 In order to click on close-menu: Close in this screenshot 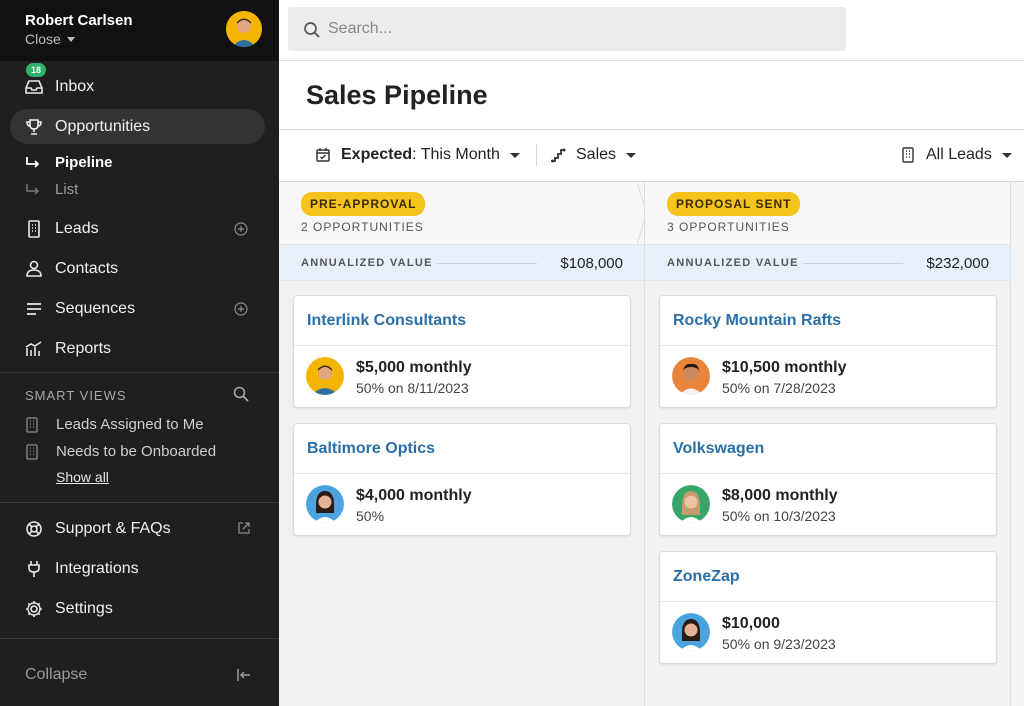, I will do `click(50, 39)`.